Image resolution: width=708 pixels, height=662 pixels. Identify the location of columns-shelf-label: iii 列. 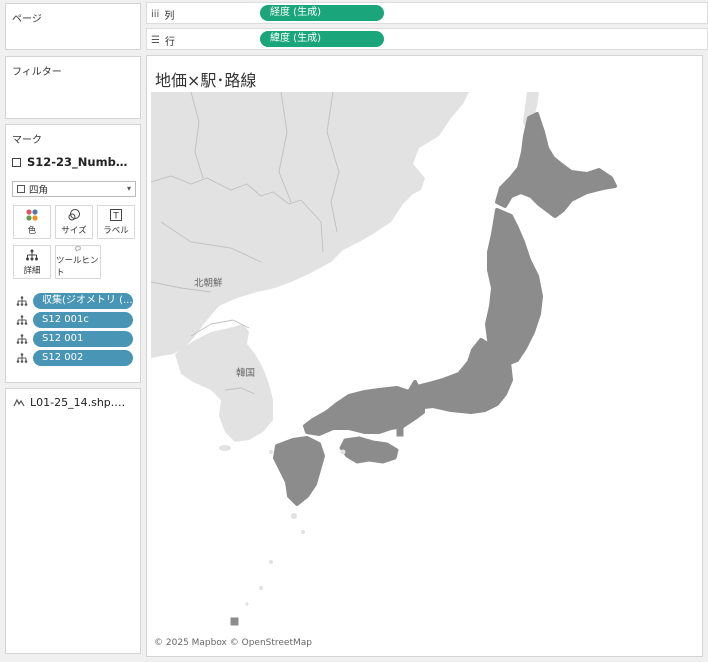
(162, 14).